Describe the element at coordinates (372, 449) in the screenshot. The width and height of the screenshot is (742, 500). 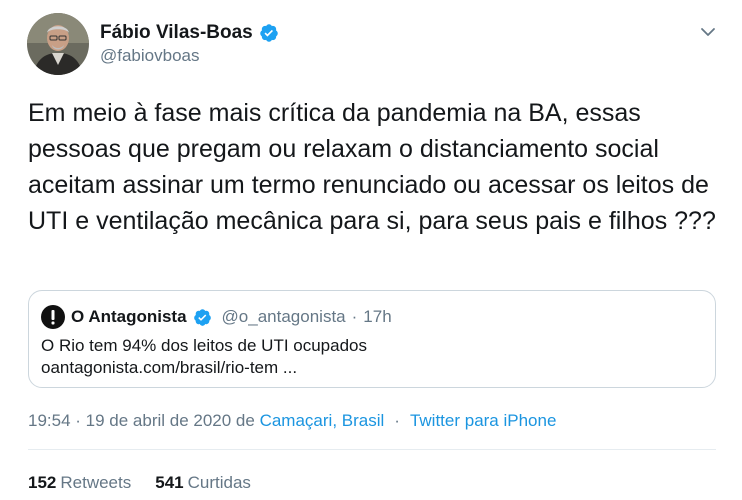
I see `divider` at that location.